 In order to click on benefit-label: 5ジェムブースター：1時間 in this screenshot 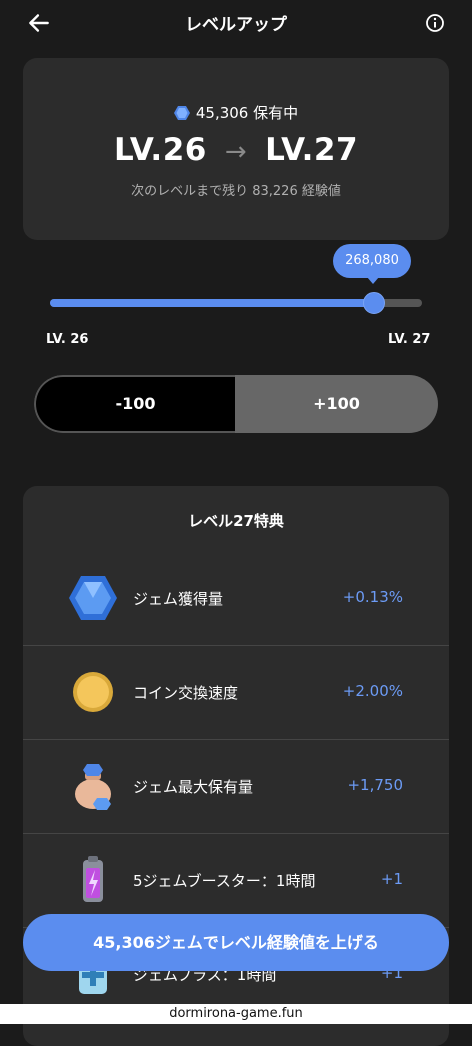, I will do `click(224, 881)`.